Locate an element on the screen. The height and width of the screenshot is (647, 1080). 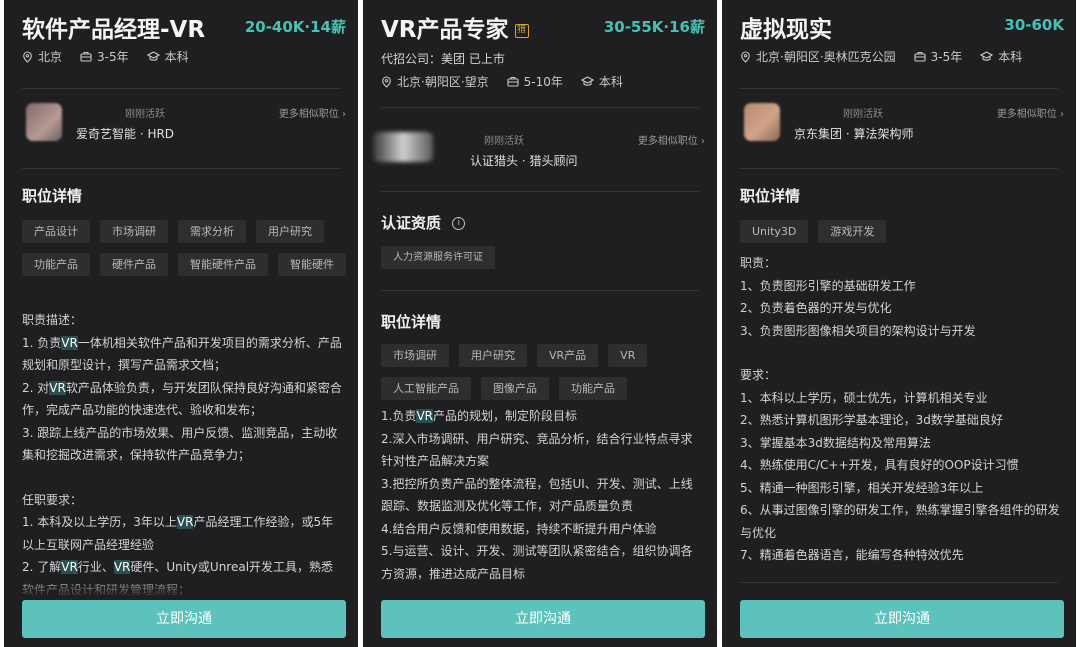
agency-company: 代招公司：美团 已上市 is located at coordinates (443, 59).